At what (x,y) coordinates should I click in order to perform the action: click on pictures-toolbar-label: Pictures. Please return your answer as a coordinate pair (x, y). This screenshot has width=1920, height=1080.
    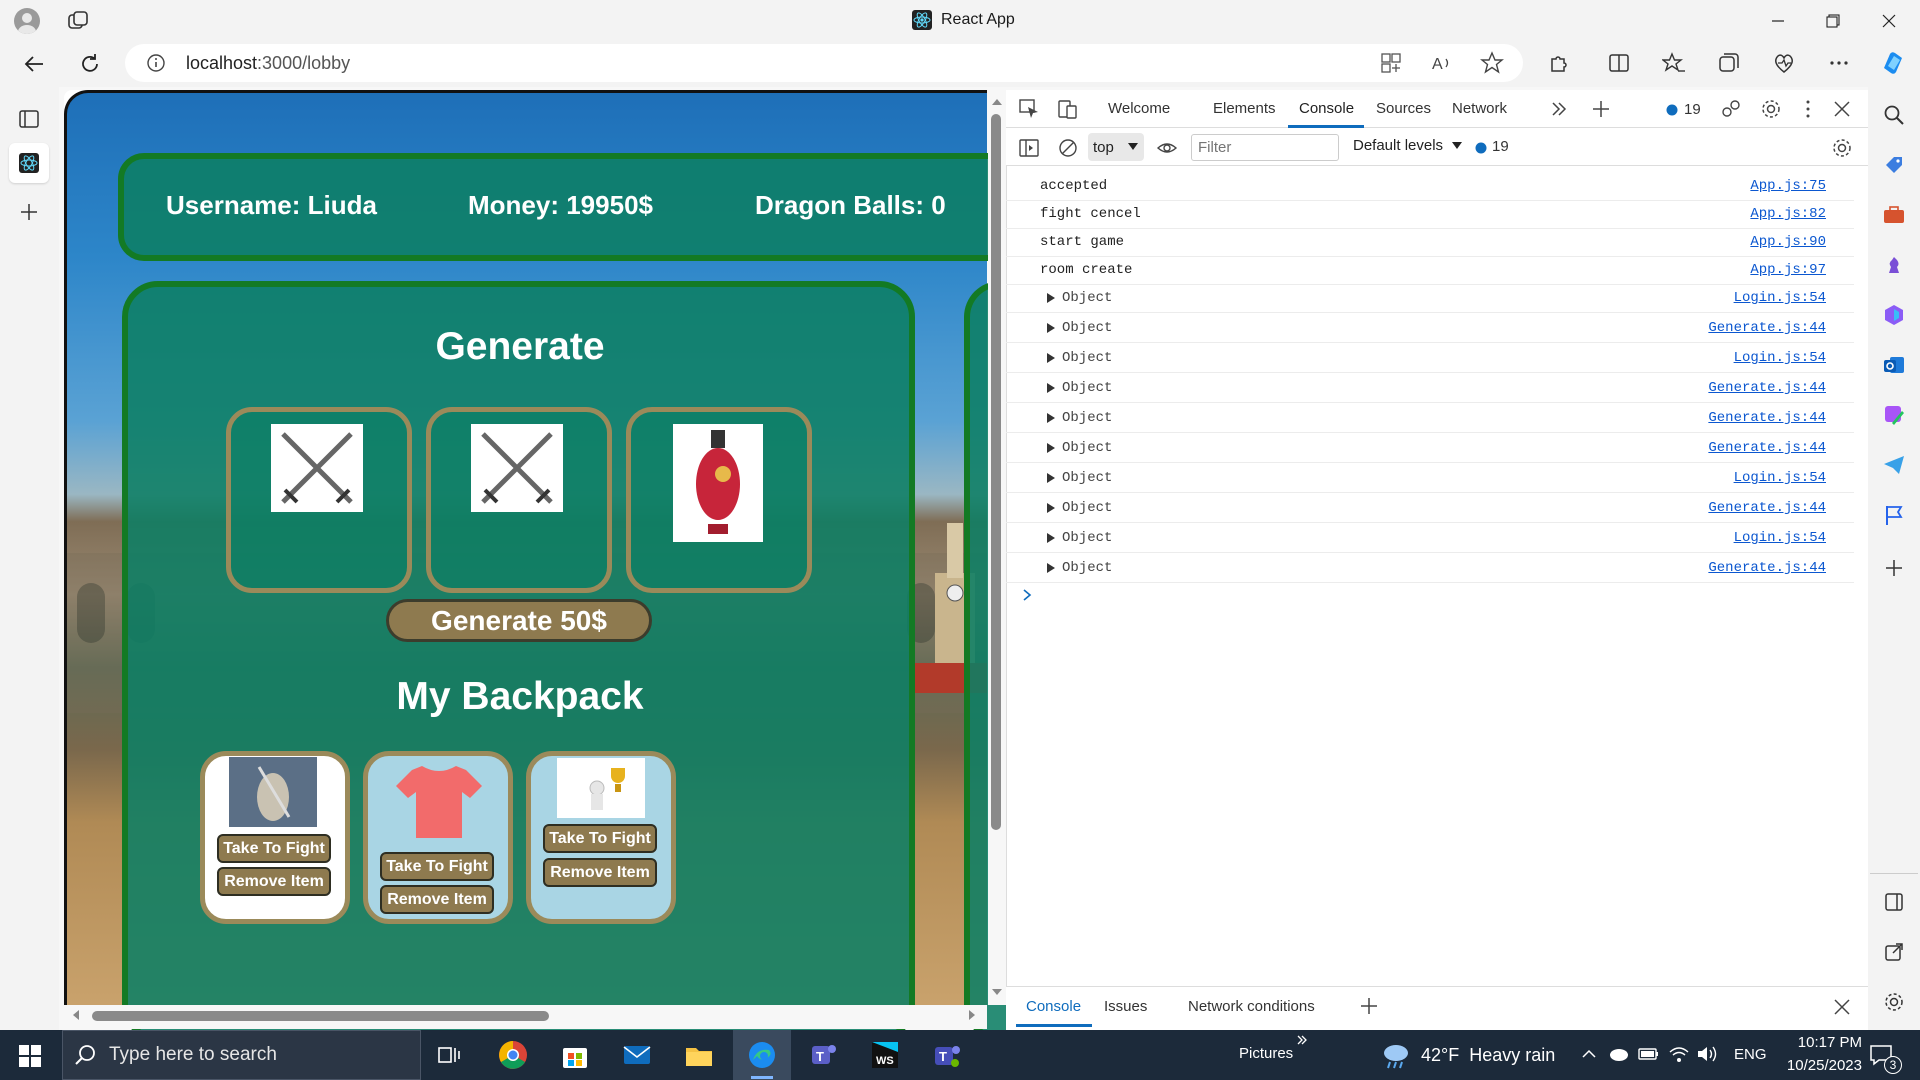
    Looking at the image, I should click on (1266, 1053).